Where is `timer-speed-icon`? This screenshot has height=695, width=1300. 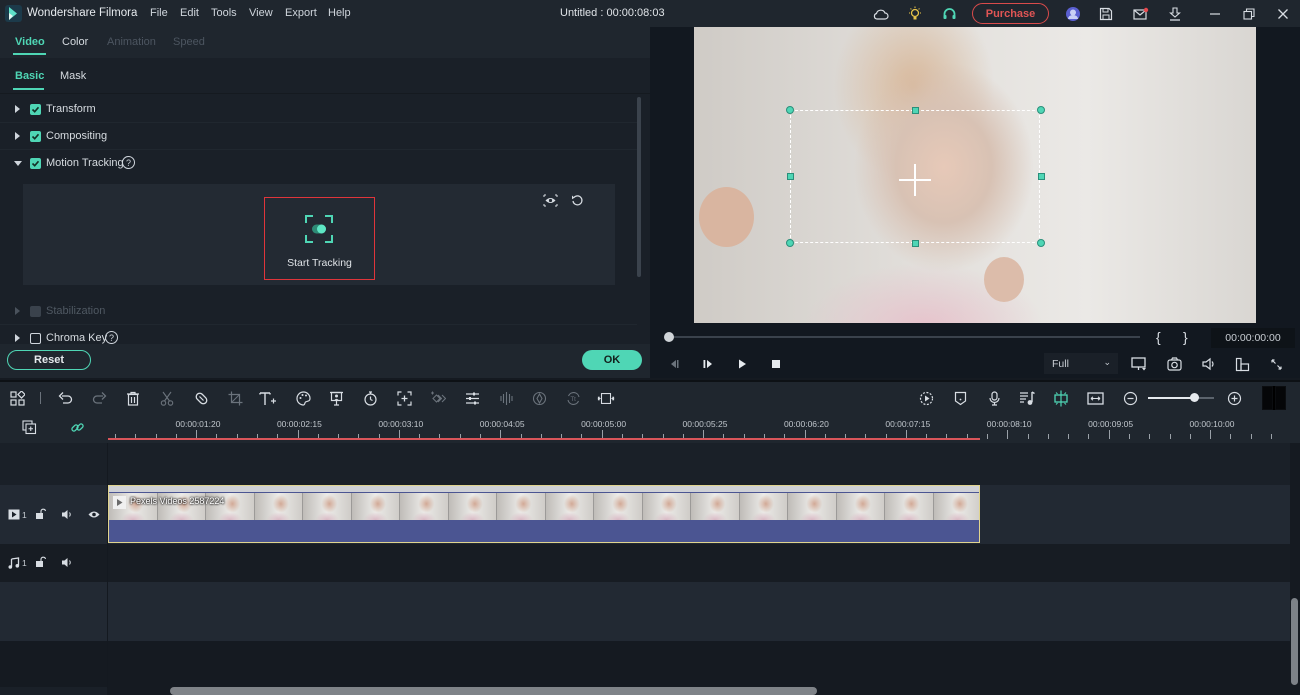 timer-speed-icon is located at coordinates (370, 398).